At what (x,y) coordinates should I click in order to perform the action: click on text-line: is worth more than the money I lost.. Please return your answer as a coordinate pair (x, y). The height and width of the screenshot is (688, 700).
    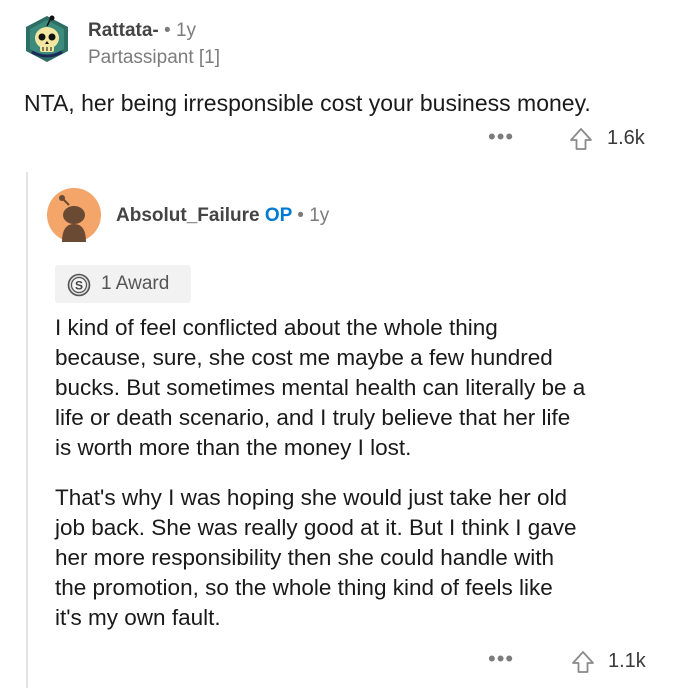
    Looking at the image, I should click on (233, 447).